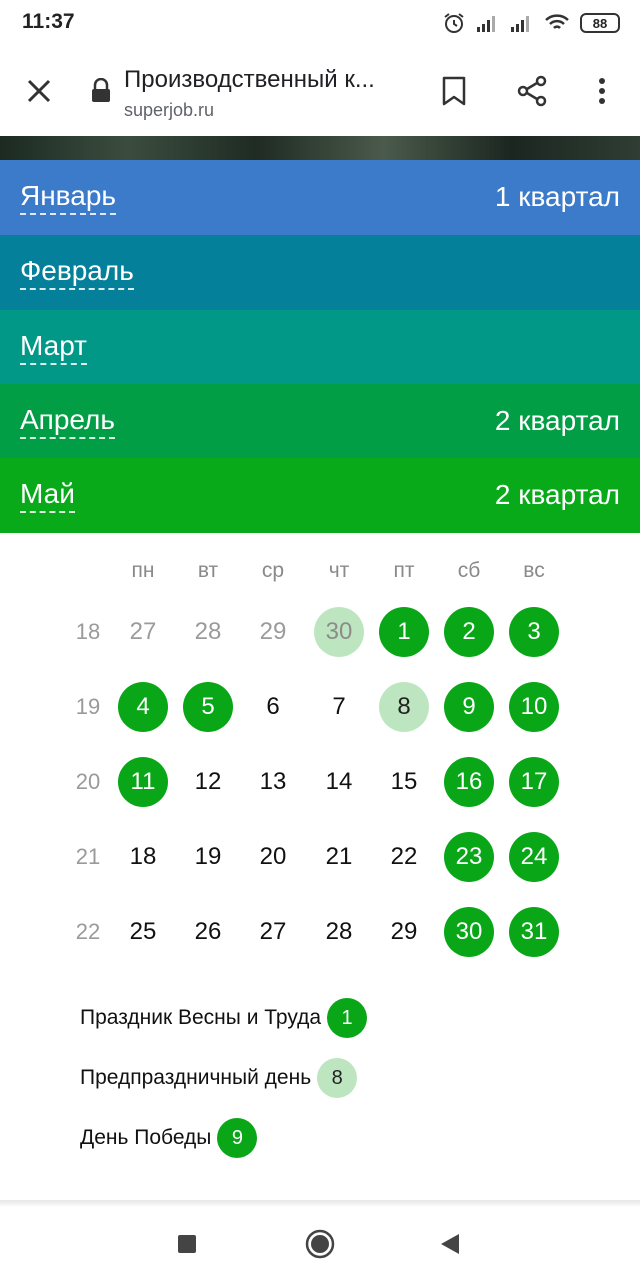 The height and width of the screenshot is (1280, 640). I want to click on legend-label: День Победы, so click(146, 1137).